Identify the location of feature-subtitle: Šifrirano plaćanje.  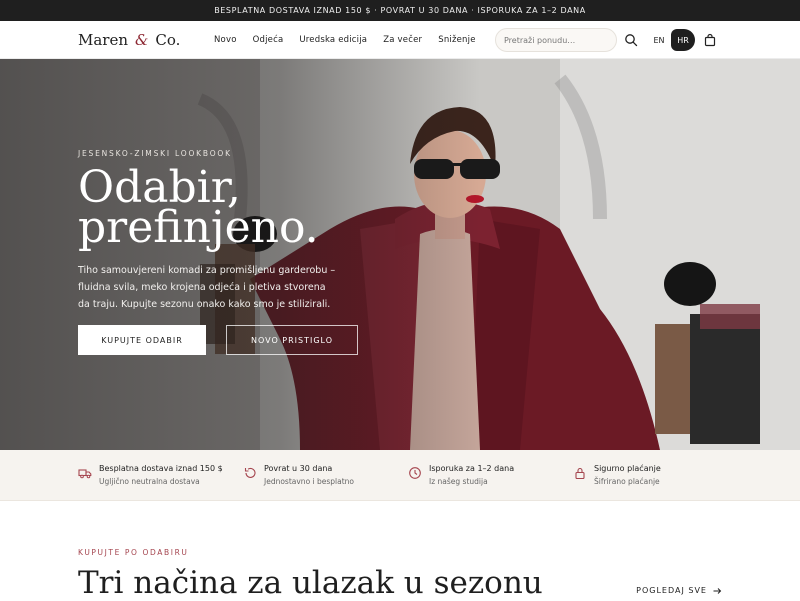
(627, 481).